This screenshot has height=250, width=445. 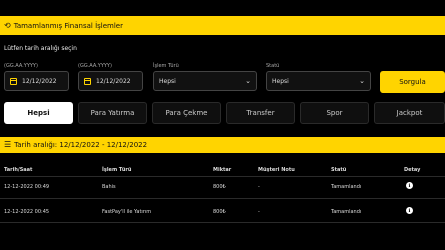 What do you see at coordinates (280, 81) in the screenshot?
I see `status-select-value: Hepsi` at bounding box center [280, 81].